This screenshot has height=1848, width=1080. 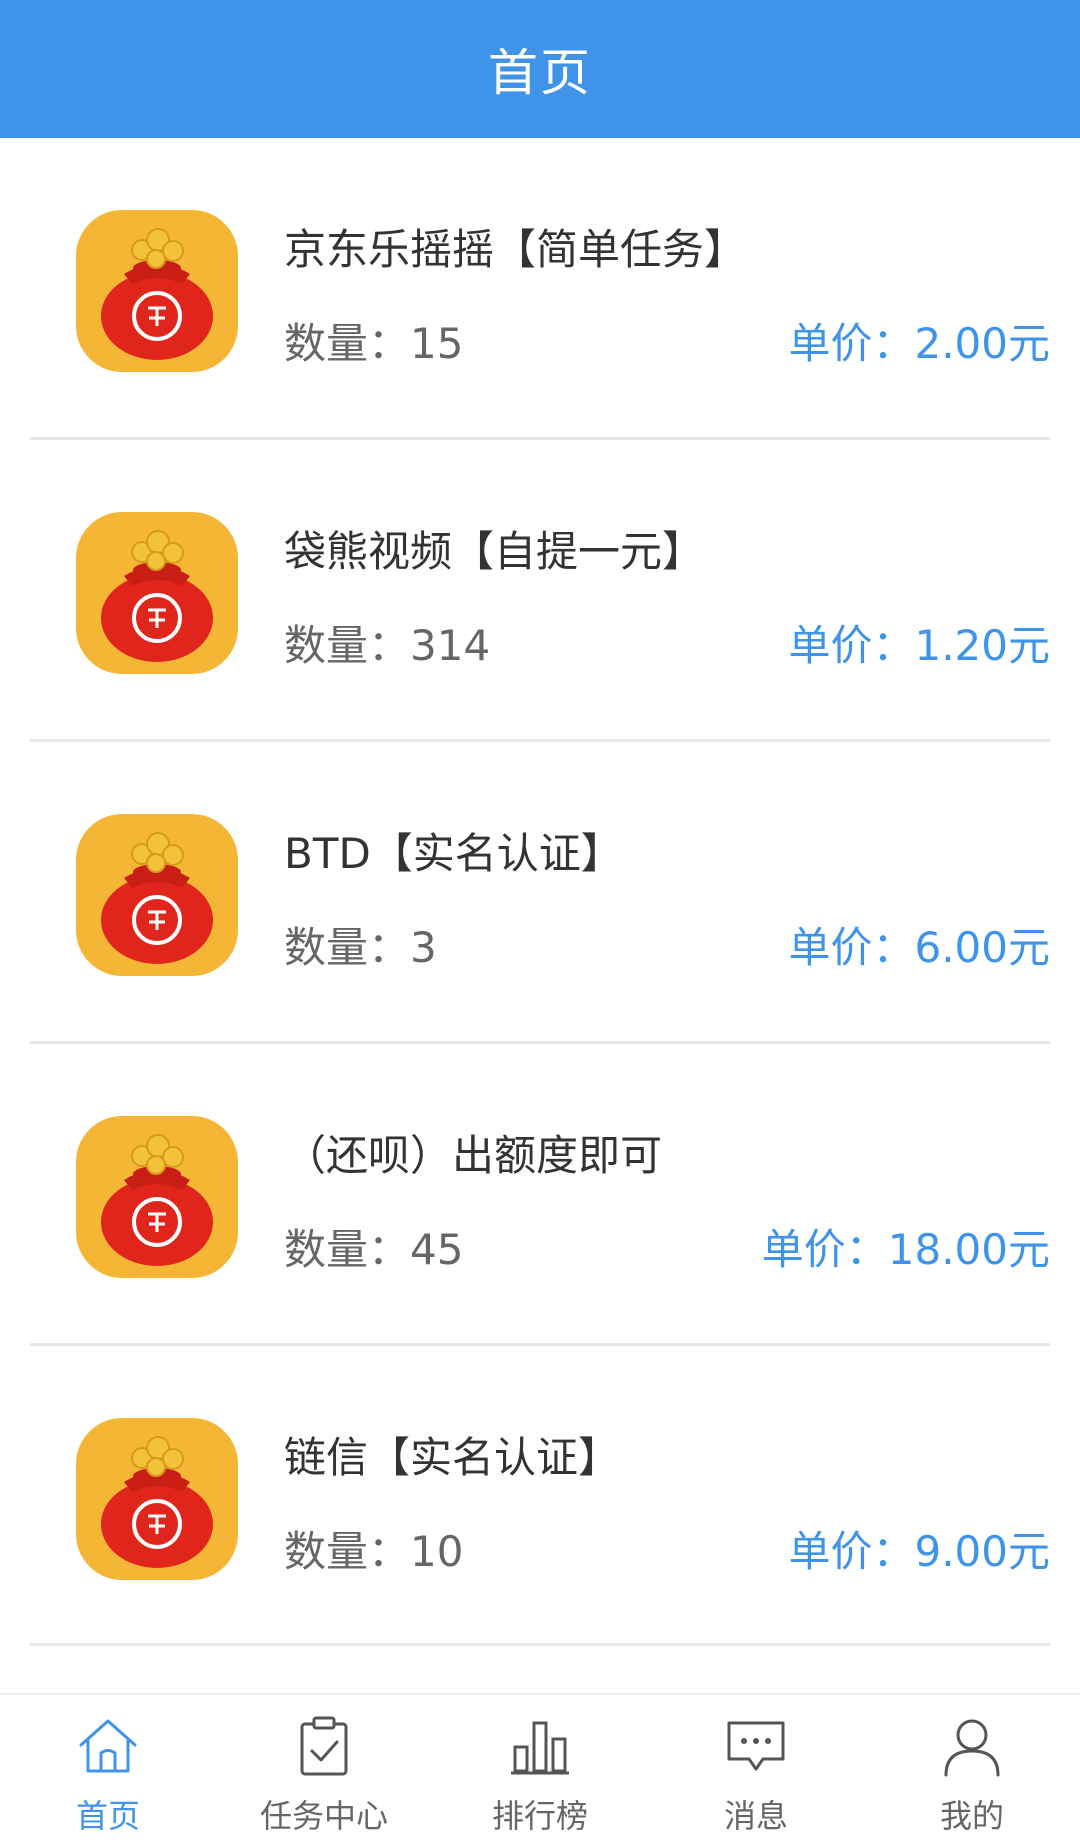 I want to click on tab-home: 首页, so click(x=108, y=1771).